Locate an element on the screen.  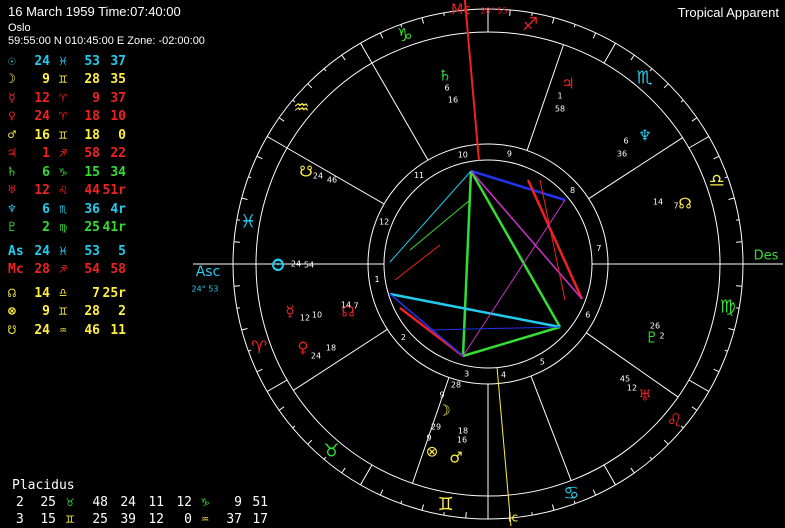
uranus-glyph-minute: 12 is located at coordinates (632, 388).